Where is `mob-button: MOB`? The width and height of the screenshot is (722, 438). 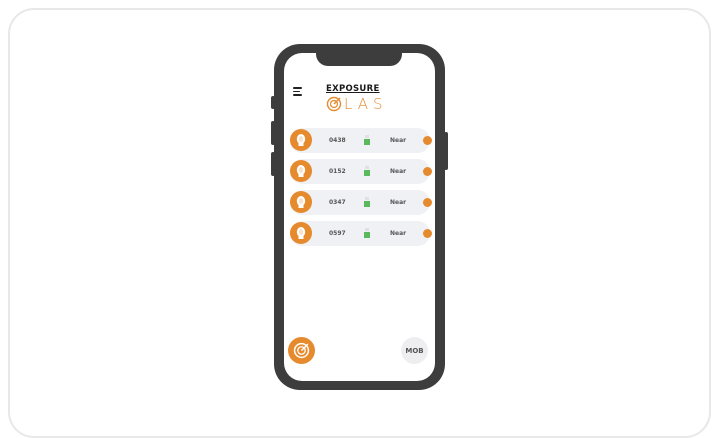 mob-button: MOB is located at coordinates (414, 350).